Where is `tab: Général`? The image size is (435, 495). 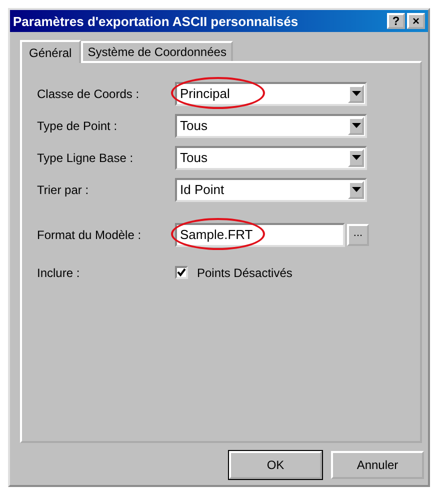
tab: Général is located at coordinates (50, 51).